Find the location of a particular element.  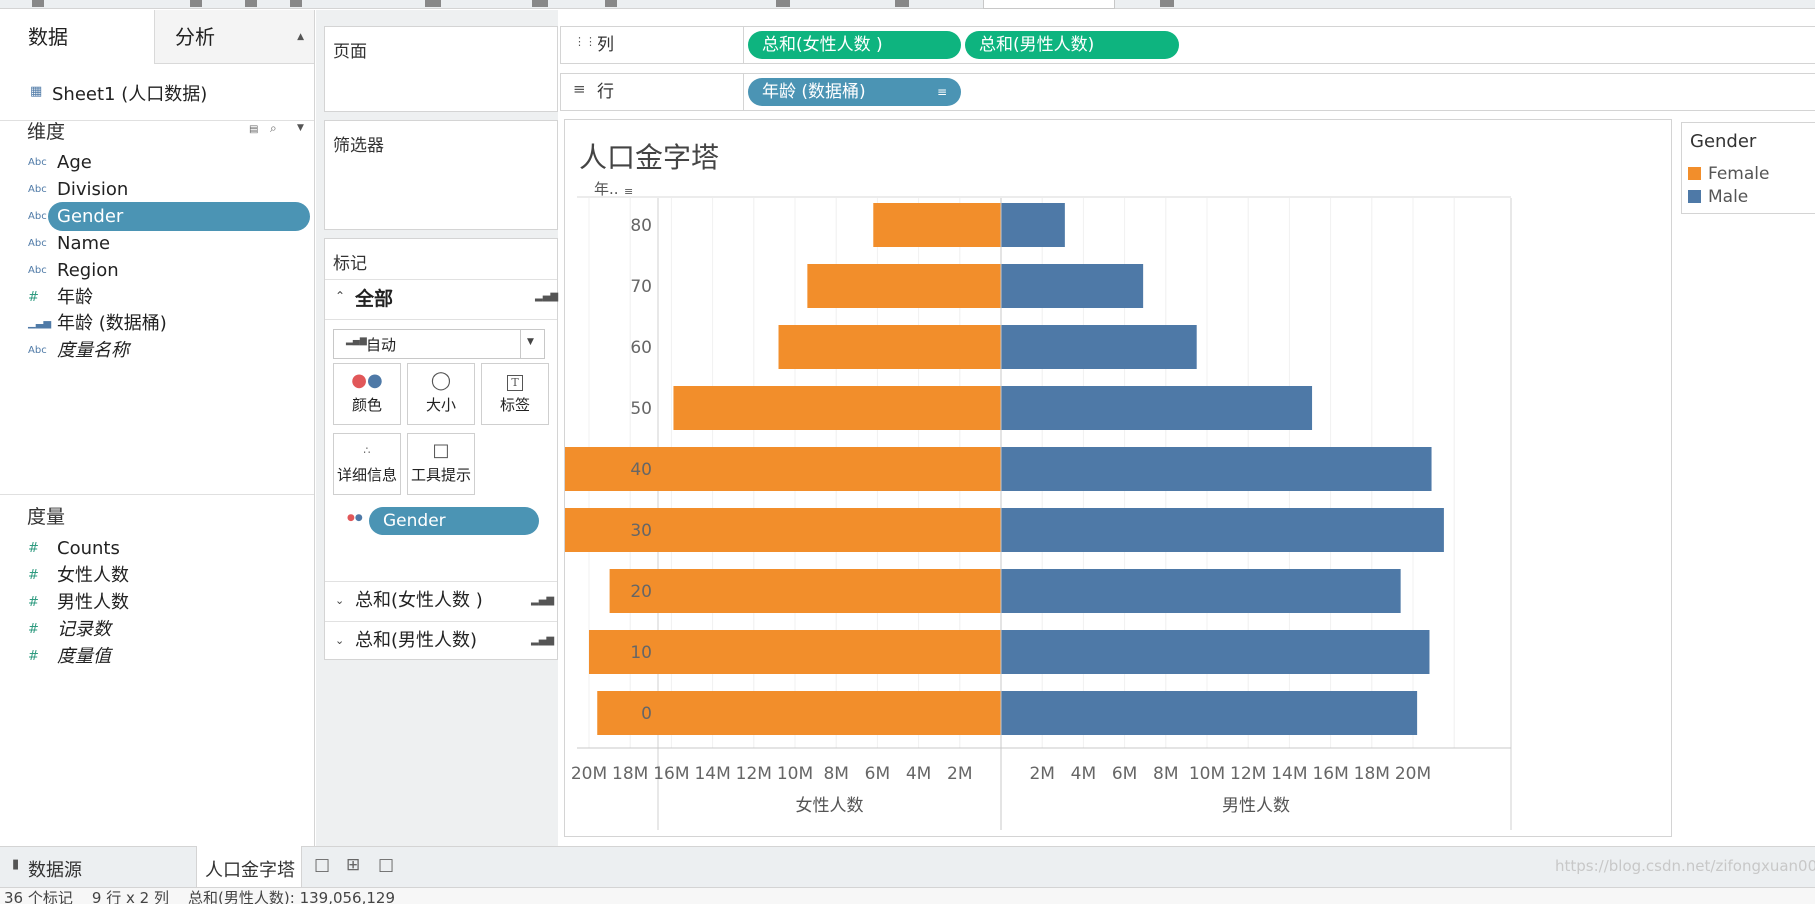

status-text: 36 个标记 9 行 x 2 列 总和(男性人数): 139,056,129 is located at coordinates (199, 896).